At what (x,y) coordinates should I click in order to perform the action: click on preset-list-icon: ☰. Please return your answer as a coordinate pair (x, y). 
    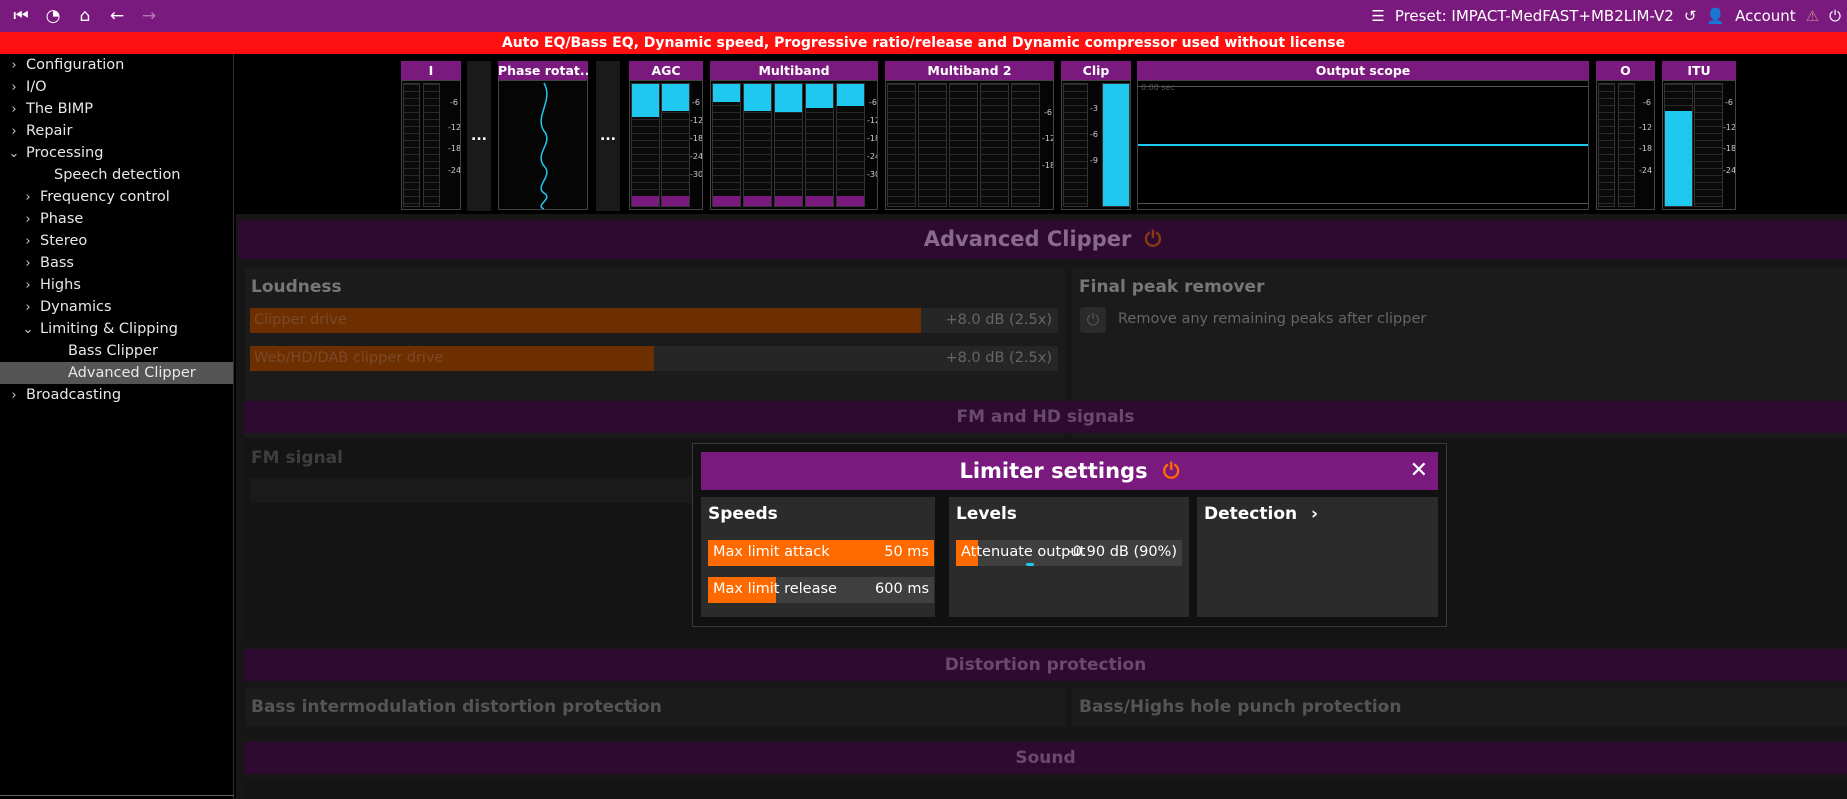
    Looking at the image, I should click on (1377, 16).